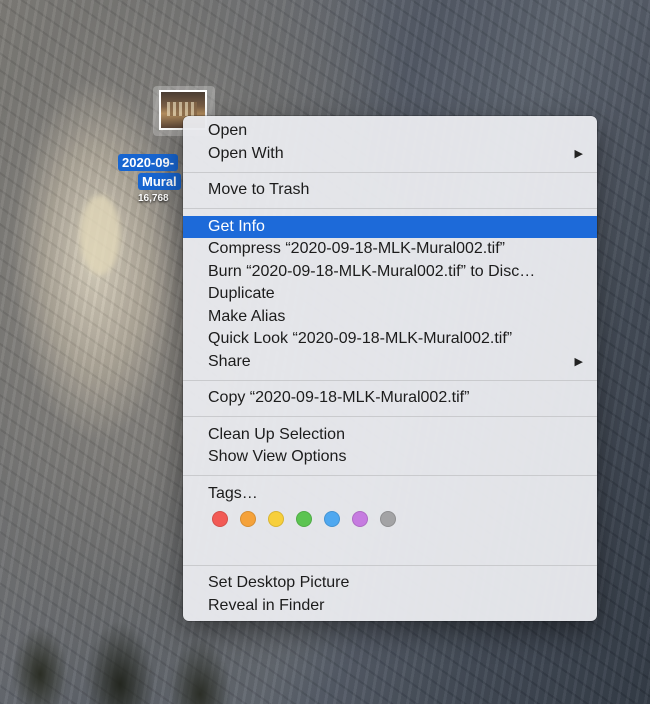 This screenshot has width=650, height=704. Describe the element at coordinates (390, 294) in the screenshot. I see `menu-item-duplicate: Duplicate` at that location.